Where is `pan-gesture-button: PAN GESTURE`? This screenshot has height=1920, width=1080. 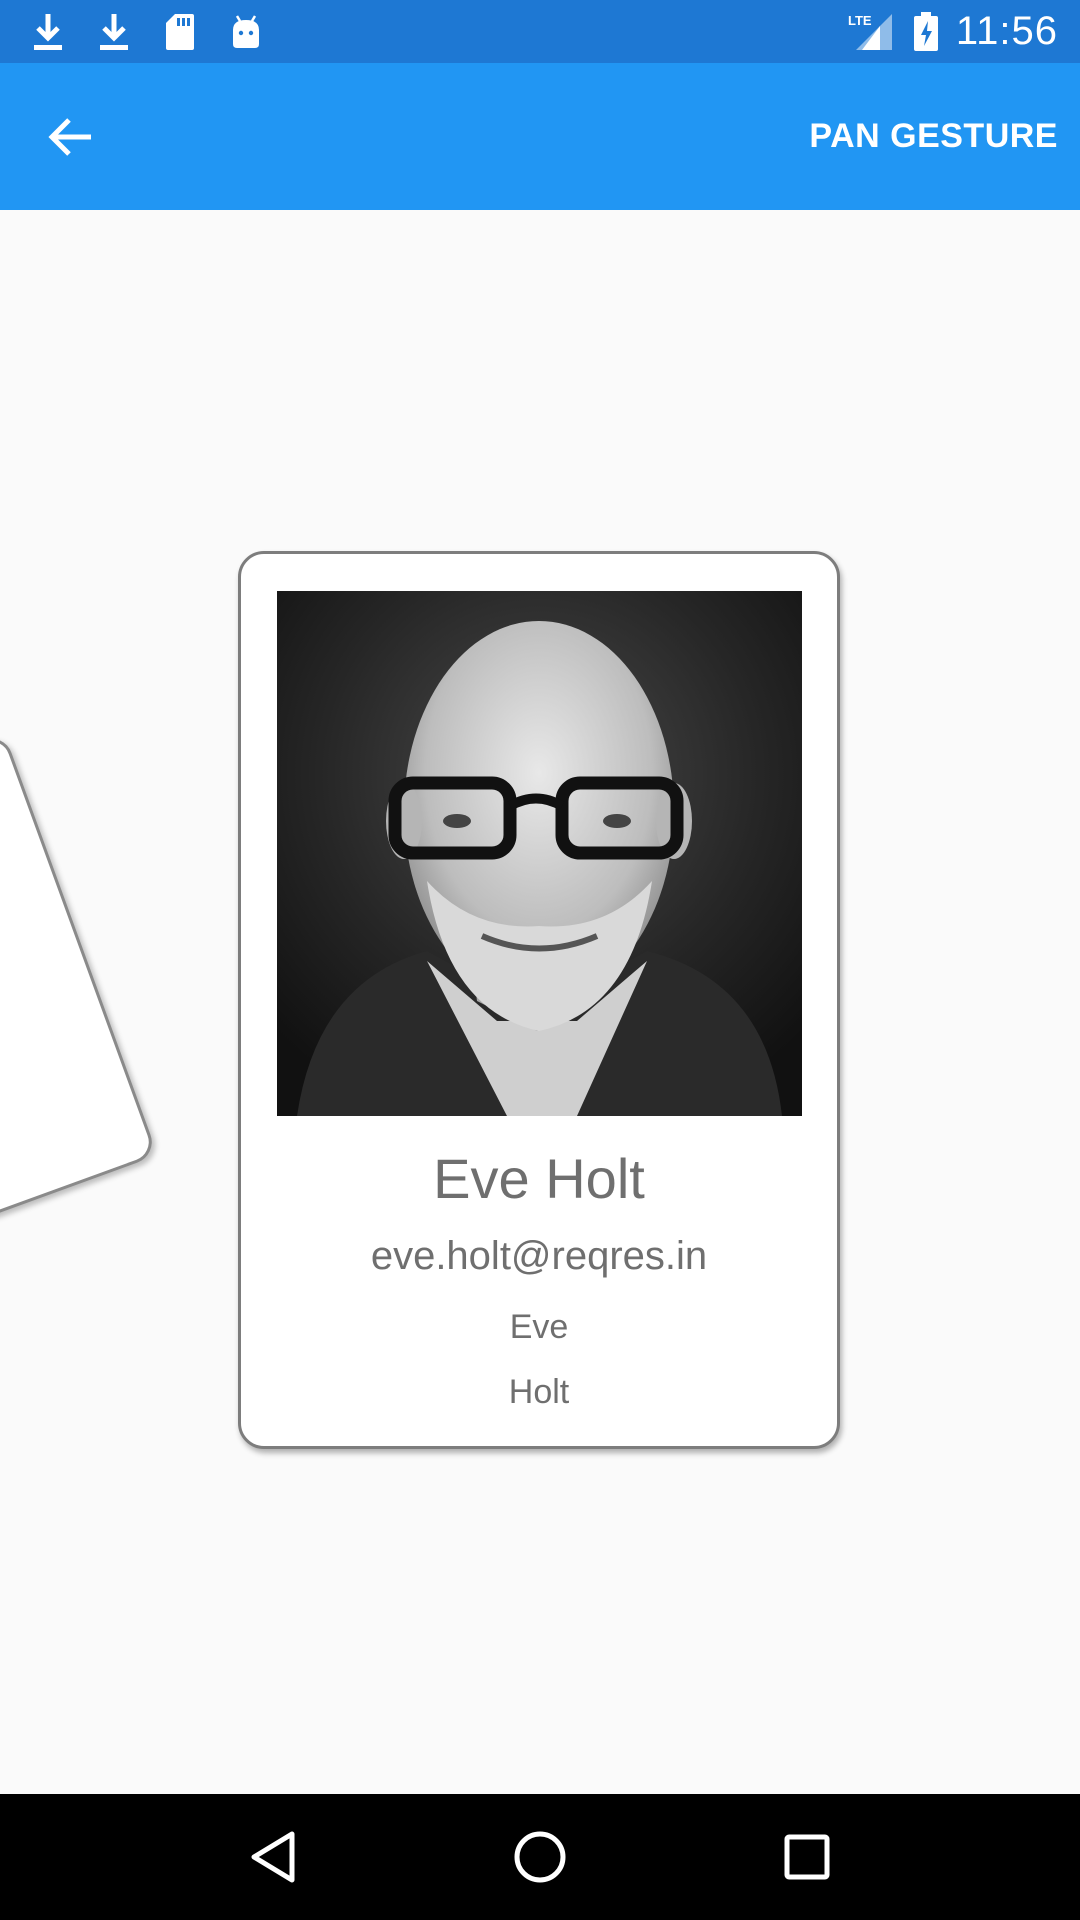 pan-gesture-button: PAN GESTURE is located at coordinates (933, 136).